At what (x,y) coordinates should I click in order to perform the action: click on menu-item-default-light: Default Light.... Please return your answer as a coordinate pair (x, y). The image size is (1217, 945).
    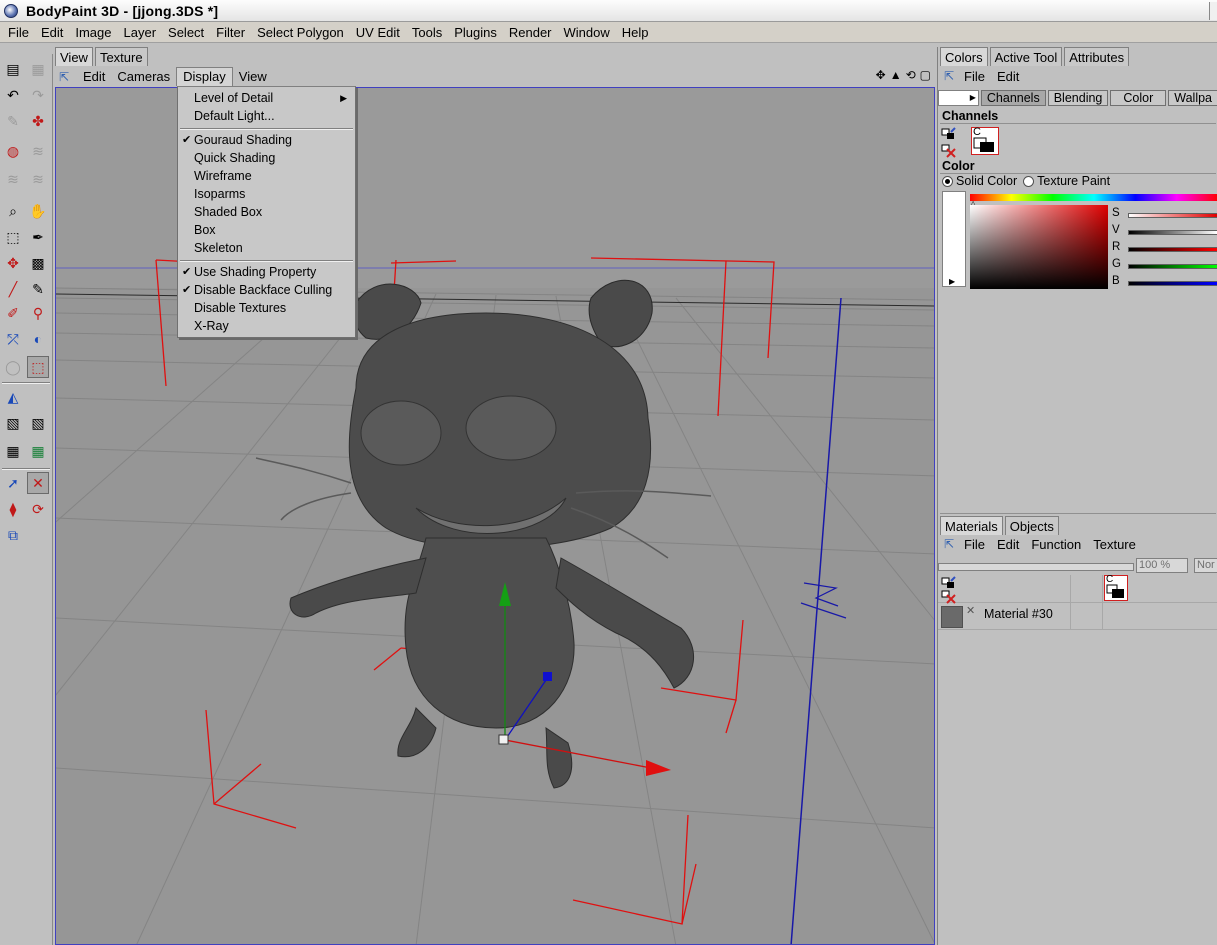
    Looking at the image, I should click on (266, 116).